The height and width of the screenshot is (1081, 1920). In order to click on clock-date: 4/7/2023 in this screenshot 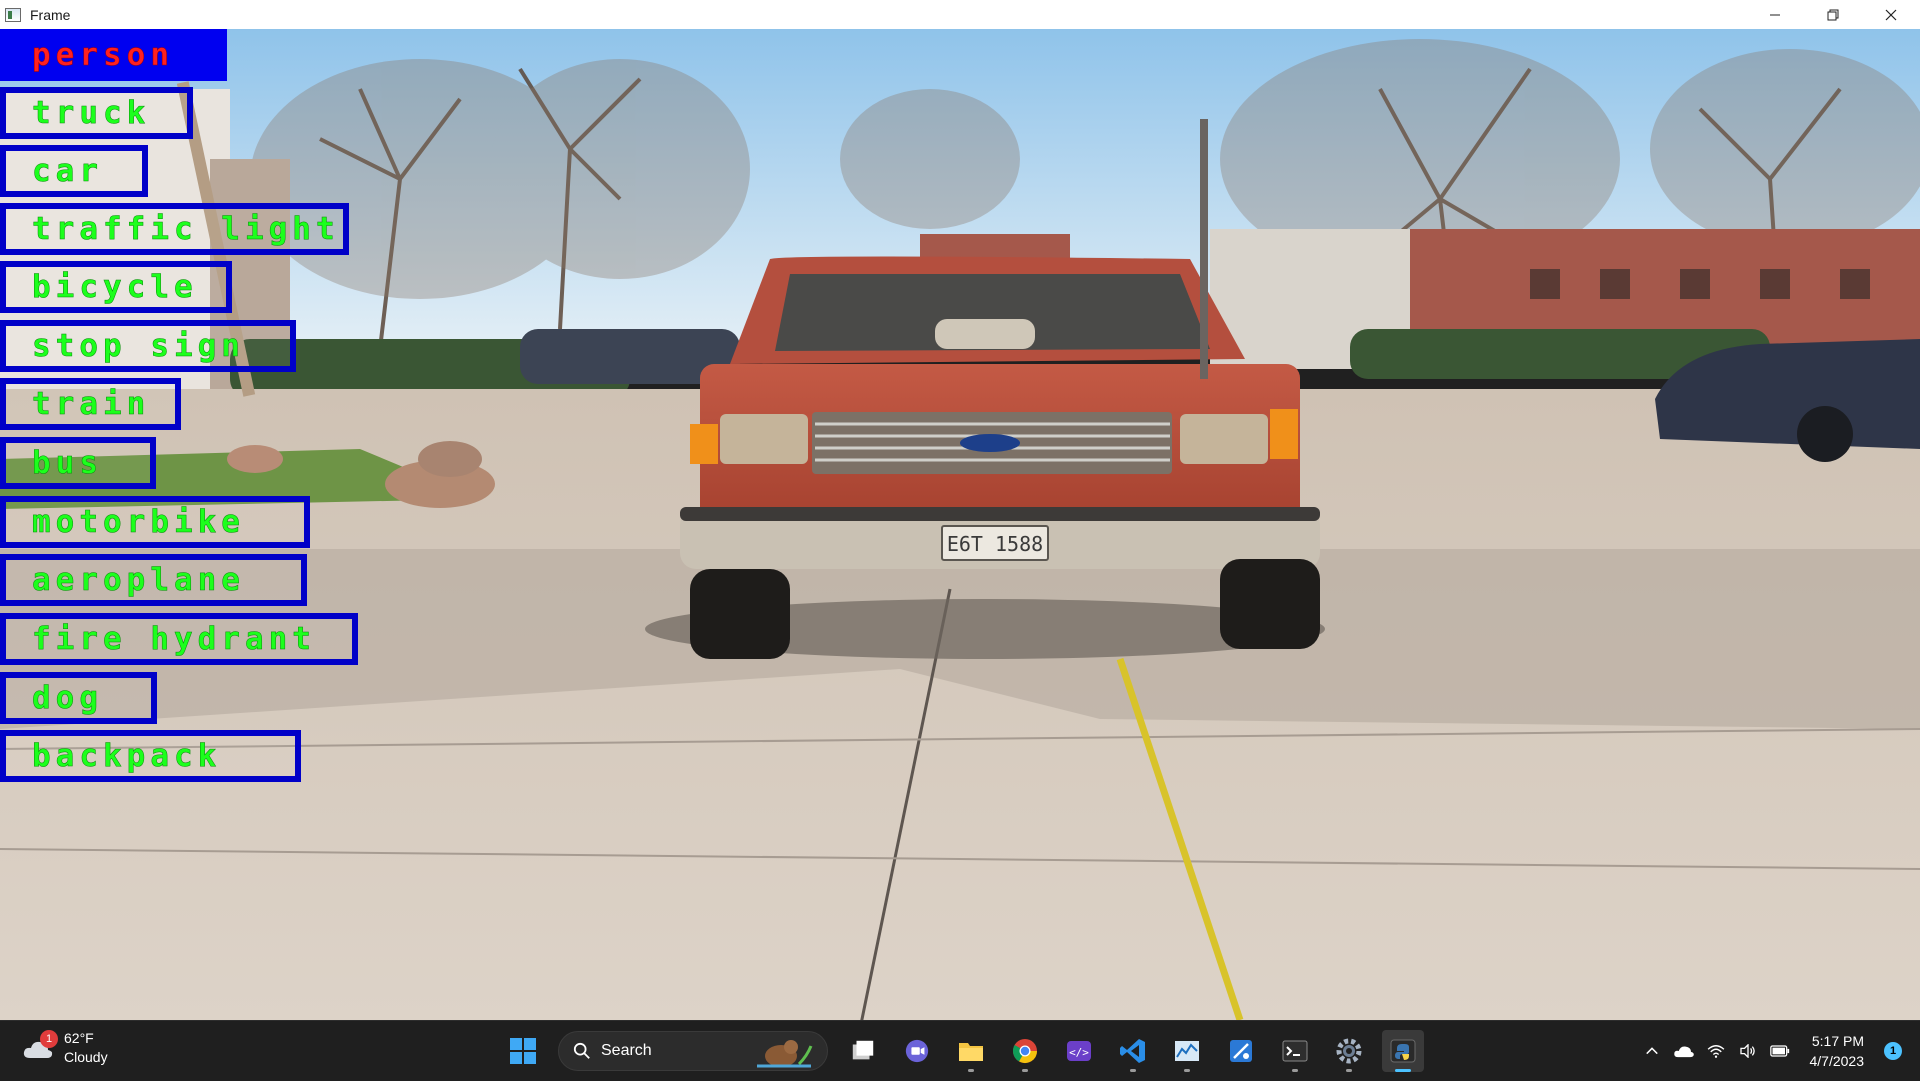, I will do `click(1837, 1061)`.